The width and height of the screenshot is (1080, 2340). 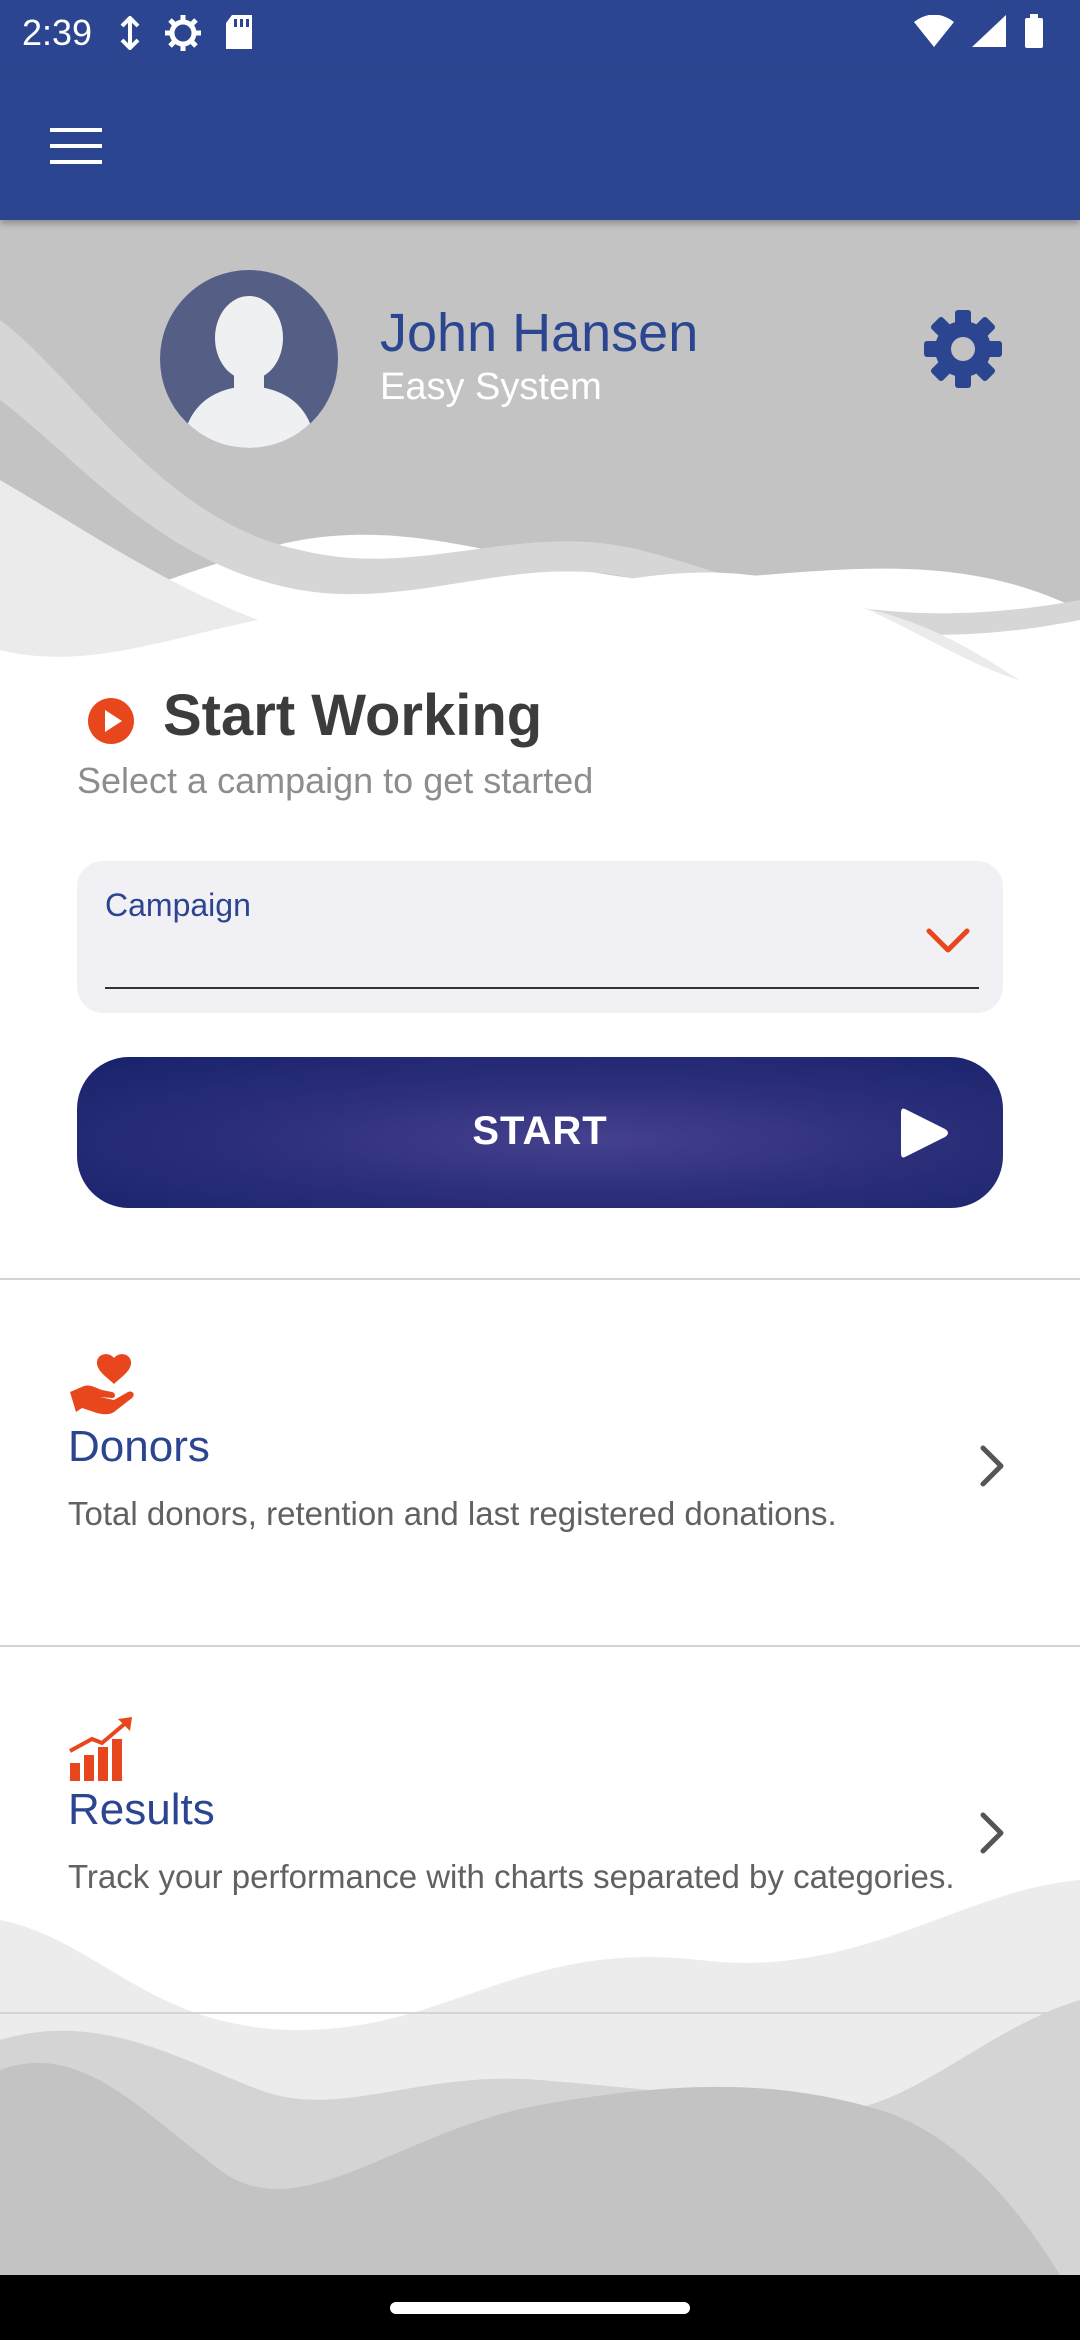 What do you see at coordinates (183, 33) in the screenshot?
I see `settings-notification-icon` at bounding box center [183, 33].